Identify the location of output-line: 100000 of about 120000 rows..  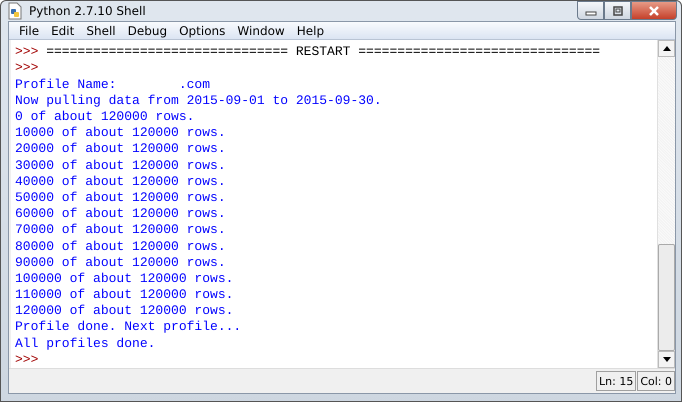
(124, 278).